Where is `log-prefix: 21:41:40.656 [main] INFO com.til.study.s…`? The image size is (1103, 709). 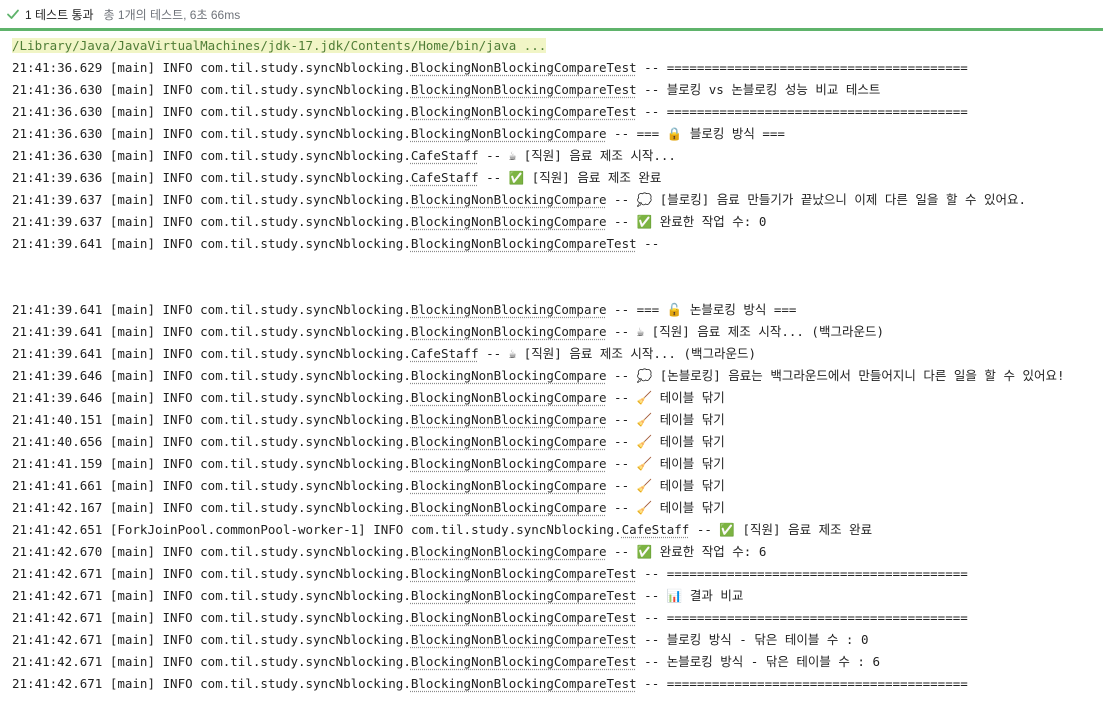 log-prefix: 21:41:40.656 [main] INFO com.til.study.s… is located at coordinates (211, 441).